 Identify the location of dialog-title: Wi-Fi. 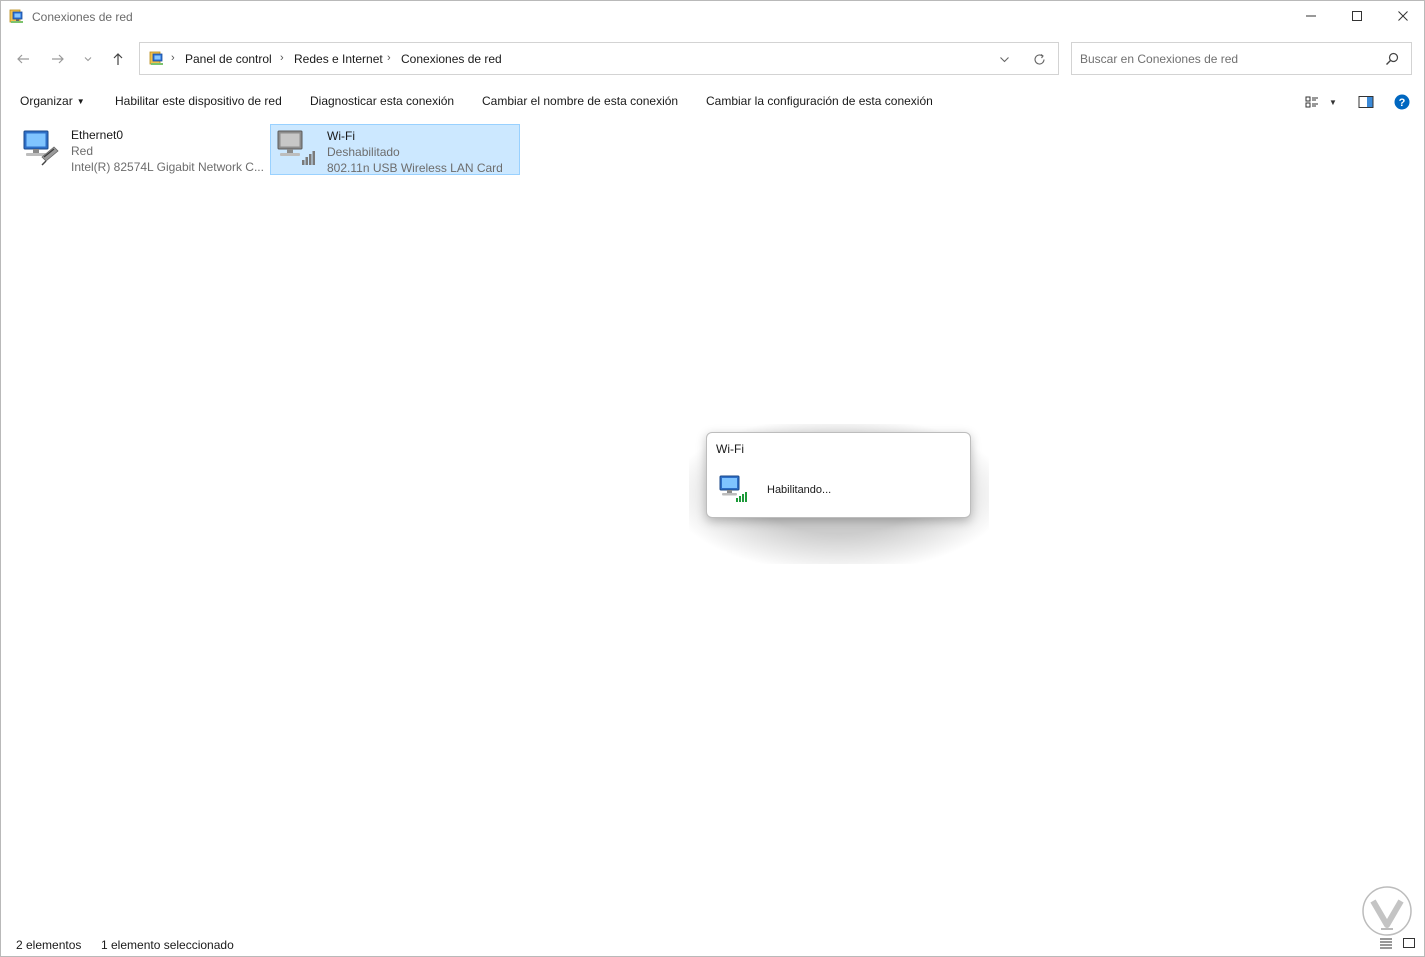
(730, 449).